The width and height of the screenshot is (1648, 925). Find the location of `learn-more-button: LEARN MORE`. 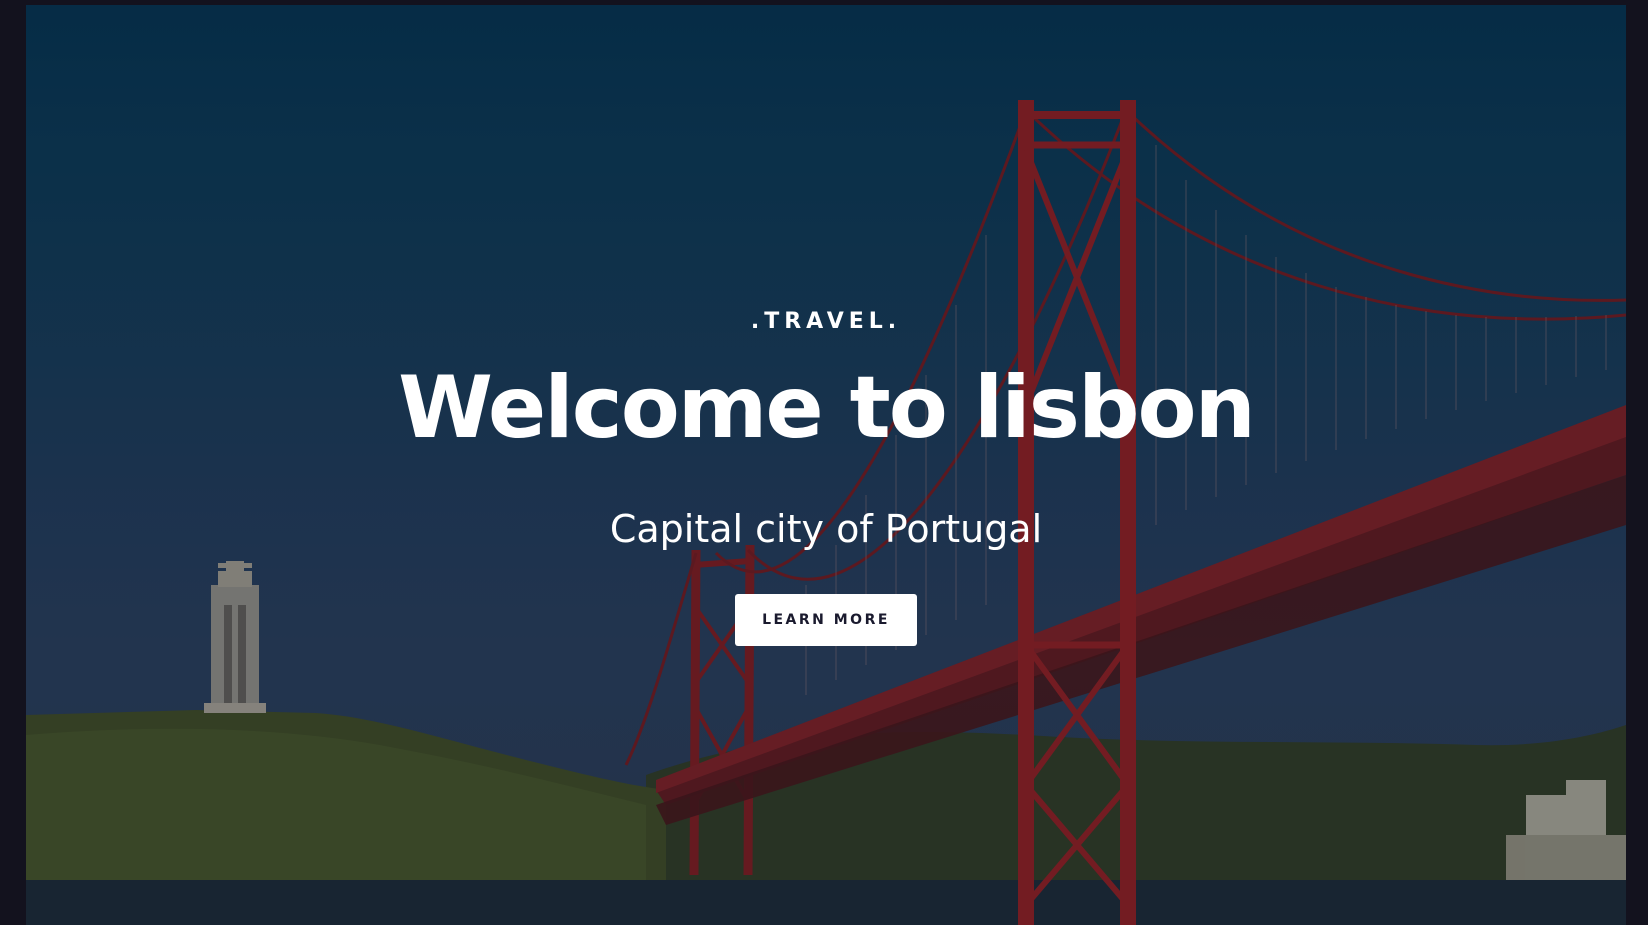

learn-more-button: LEARN MORE is located at coordinates (826, 620).